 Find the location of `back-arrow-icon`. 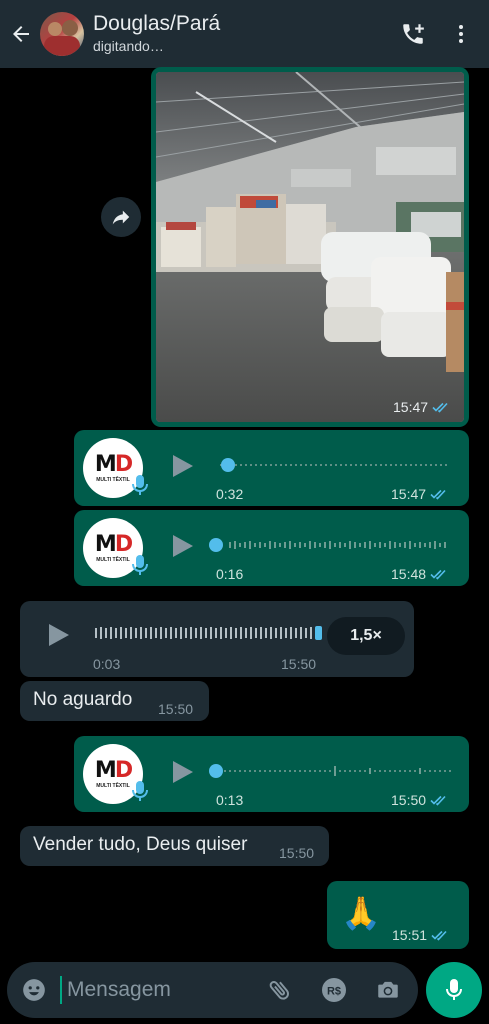

back-arrow-icon is located at coordinates (21, 34).